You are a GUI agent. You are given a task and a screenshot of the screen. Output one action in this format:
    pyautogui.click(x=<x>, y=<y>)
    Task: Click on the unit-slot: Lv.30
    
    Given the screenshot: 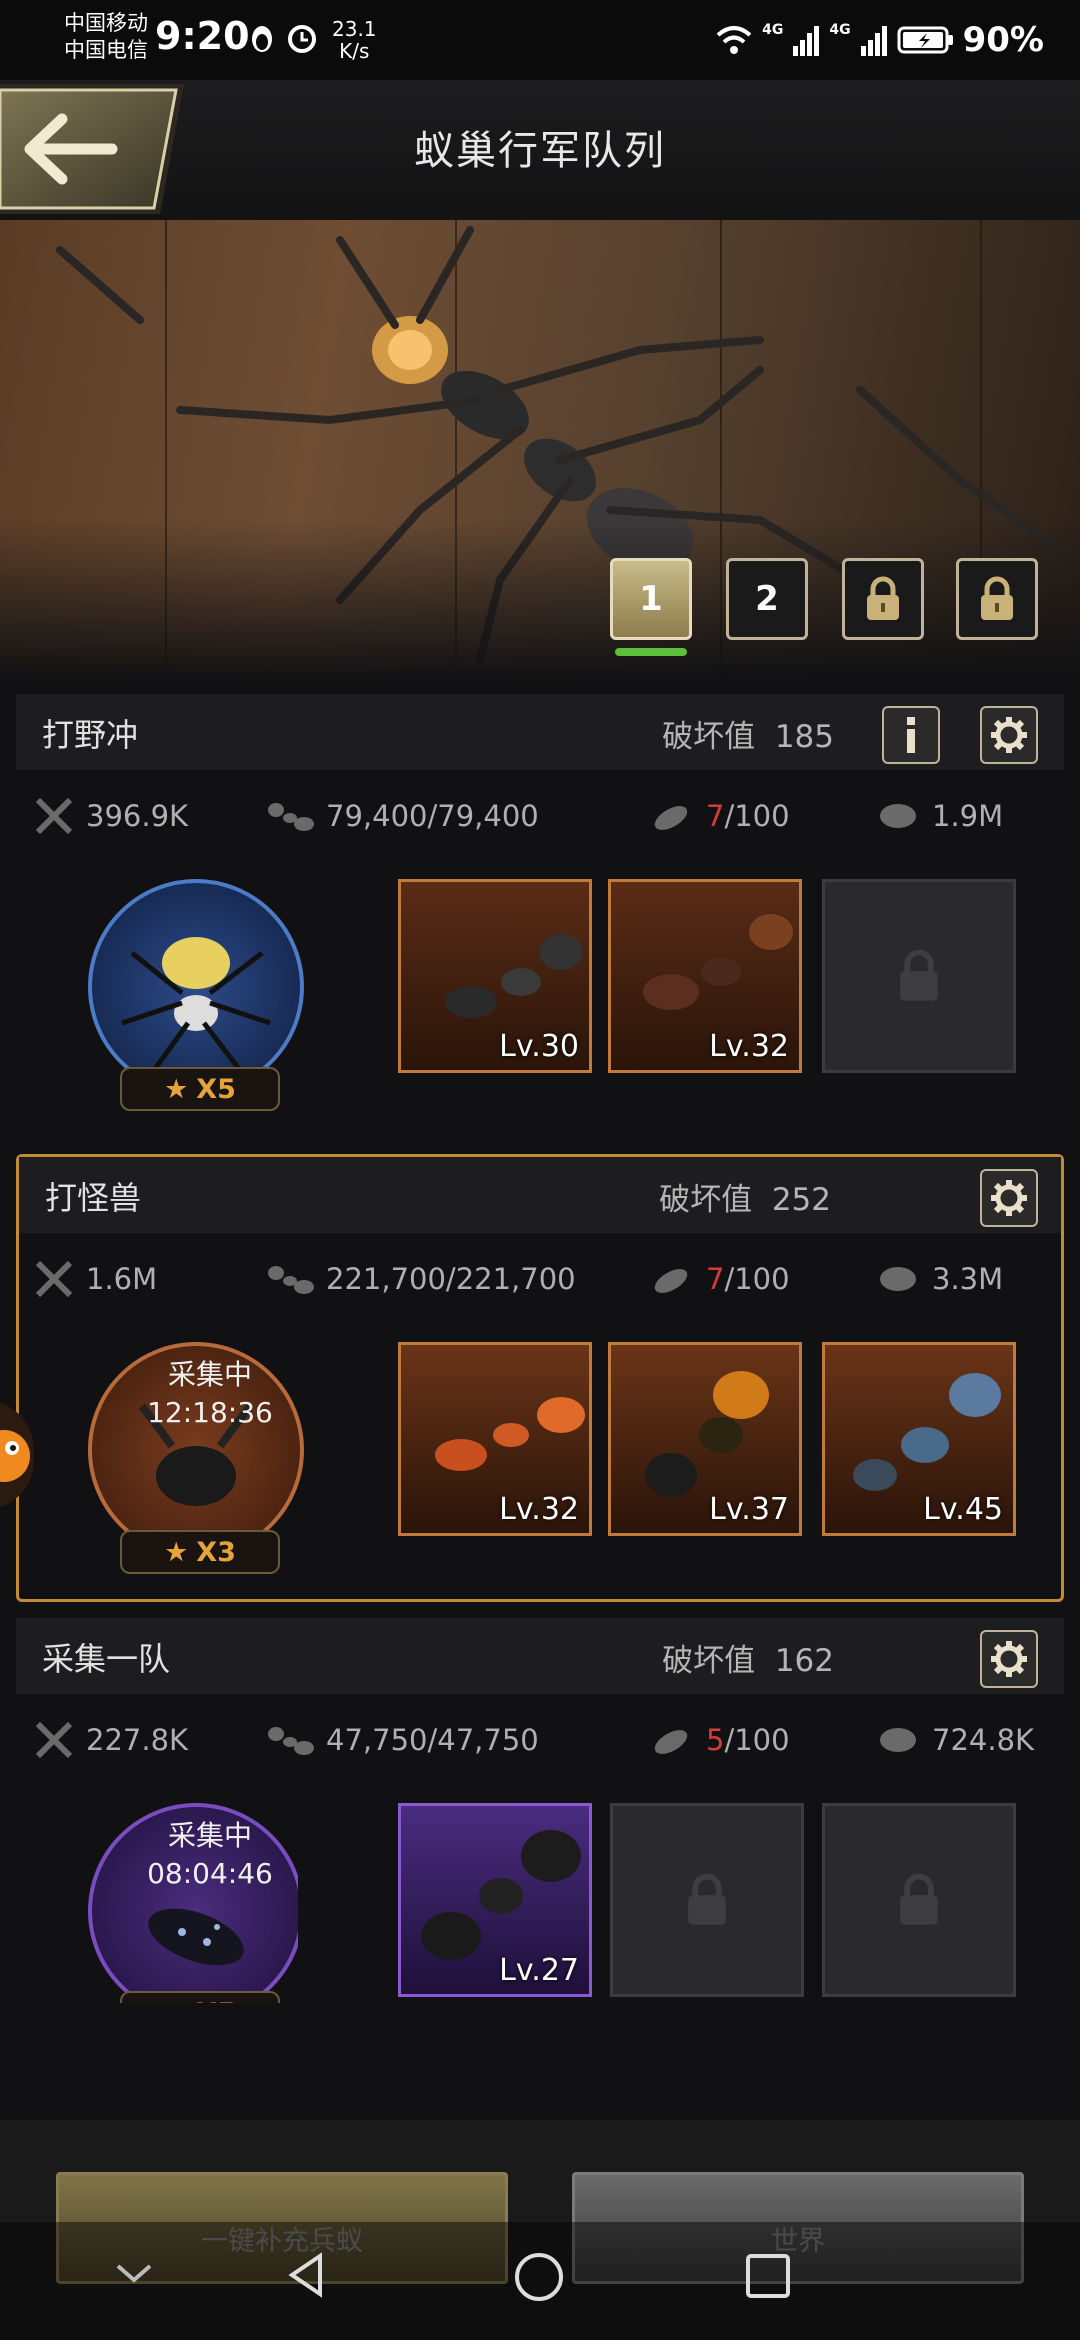 What is the action you would take?
    pyautogui.click(x=495, y=976)
    